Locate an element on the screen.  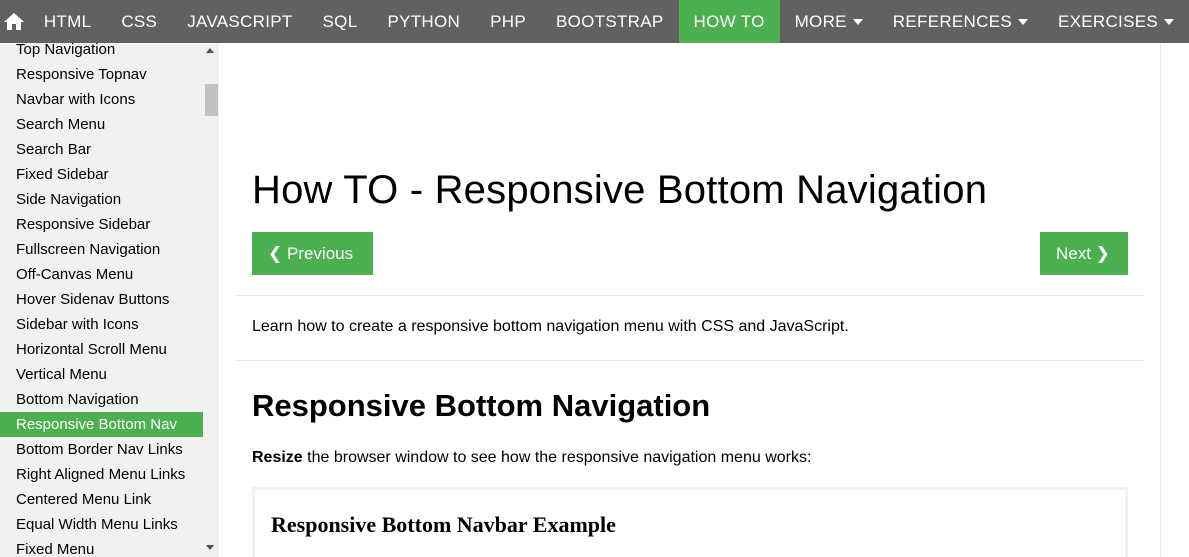
sidebar-item-equal-width-menu-links: Equal Width Menu Links is located at coordinates (101, 524).